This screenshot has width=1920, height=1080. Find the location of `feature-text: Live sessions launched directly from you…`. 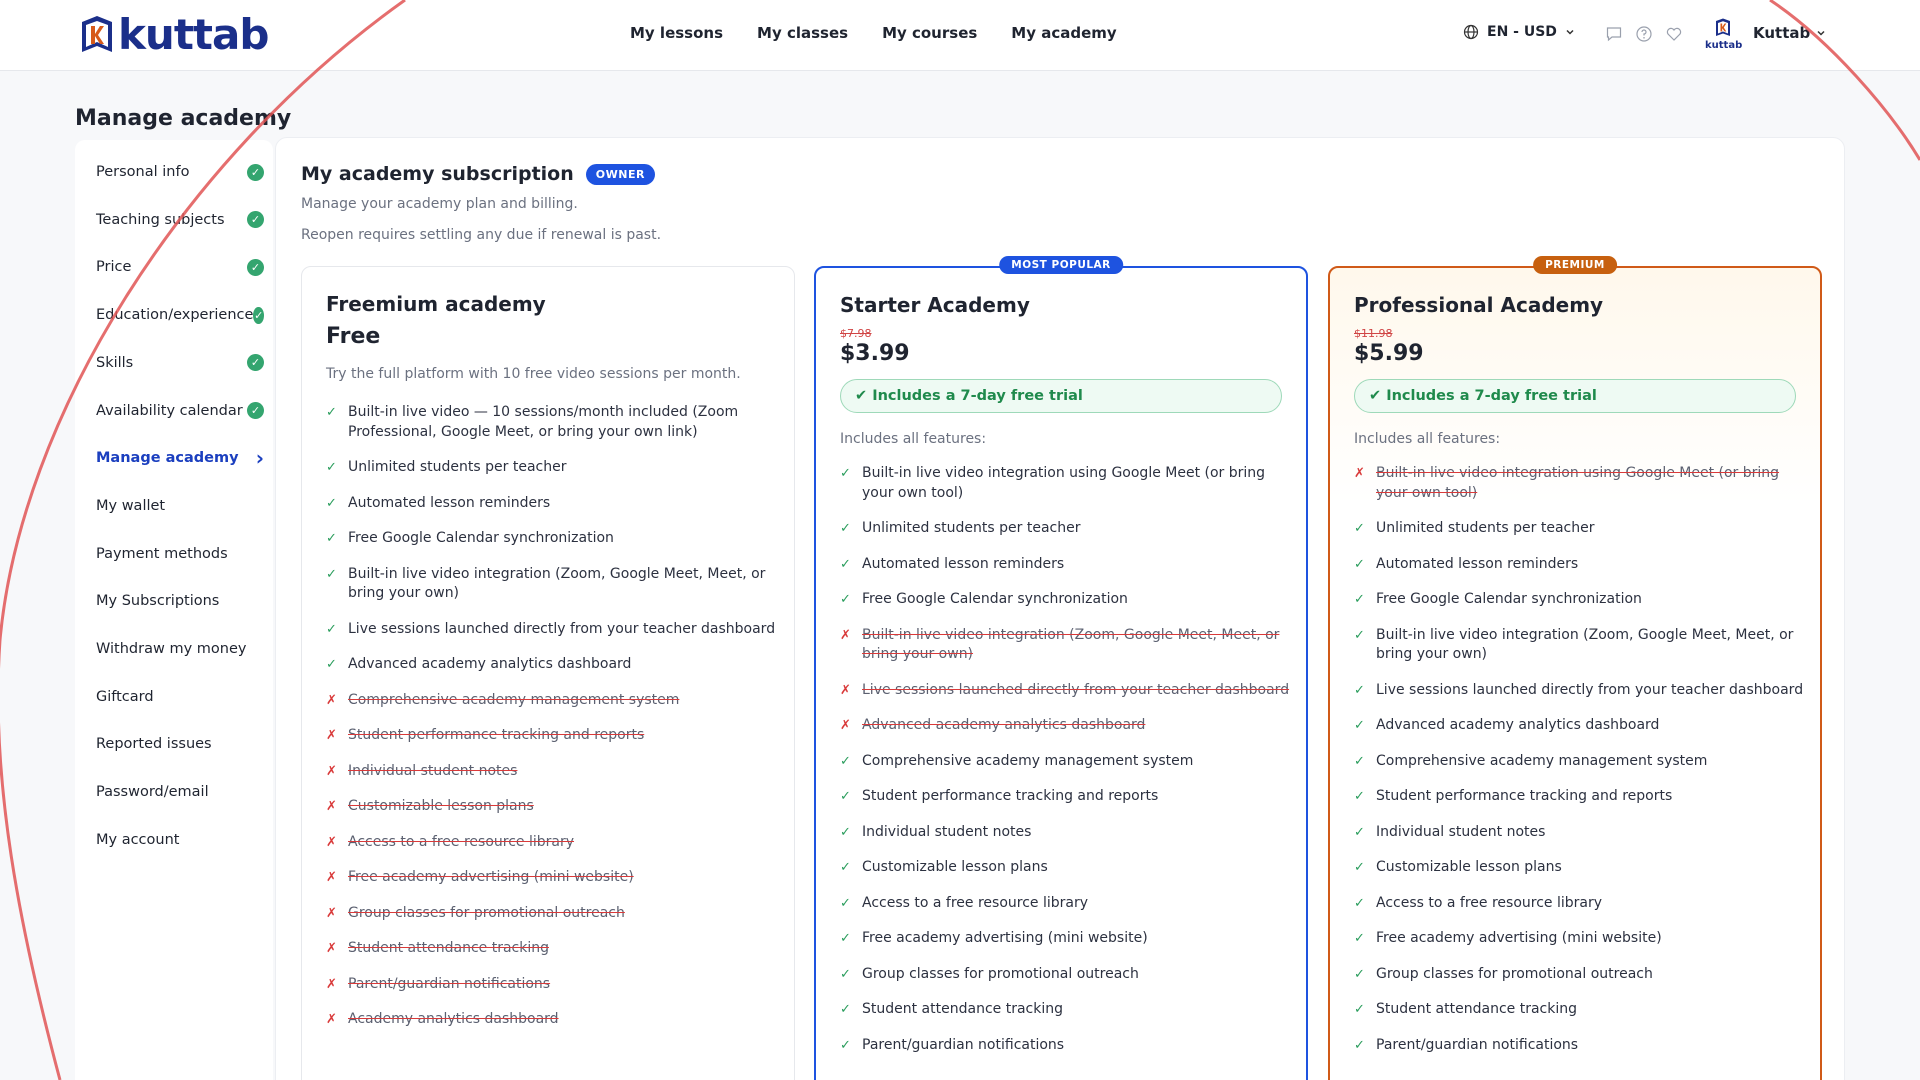

feature-text: Live sessions launched directly from you… is located at coordinates (1590, 689).